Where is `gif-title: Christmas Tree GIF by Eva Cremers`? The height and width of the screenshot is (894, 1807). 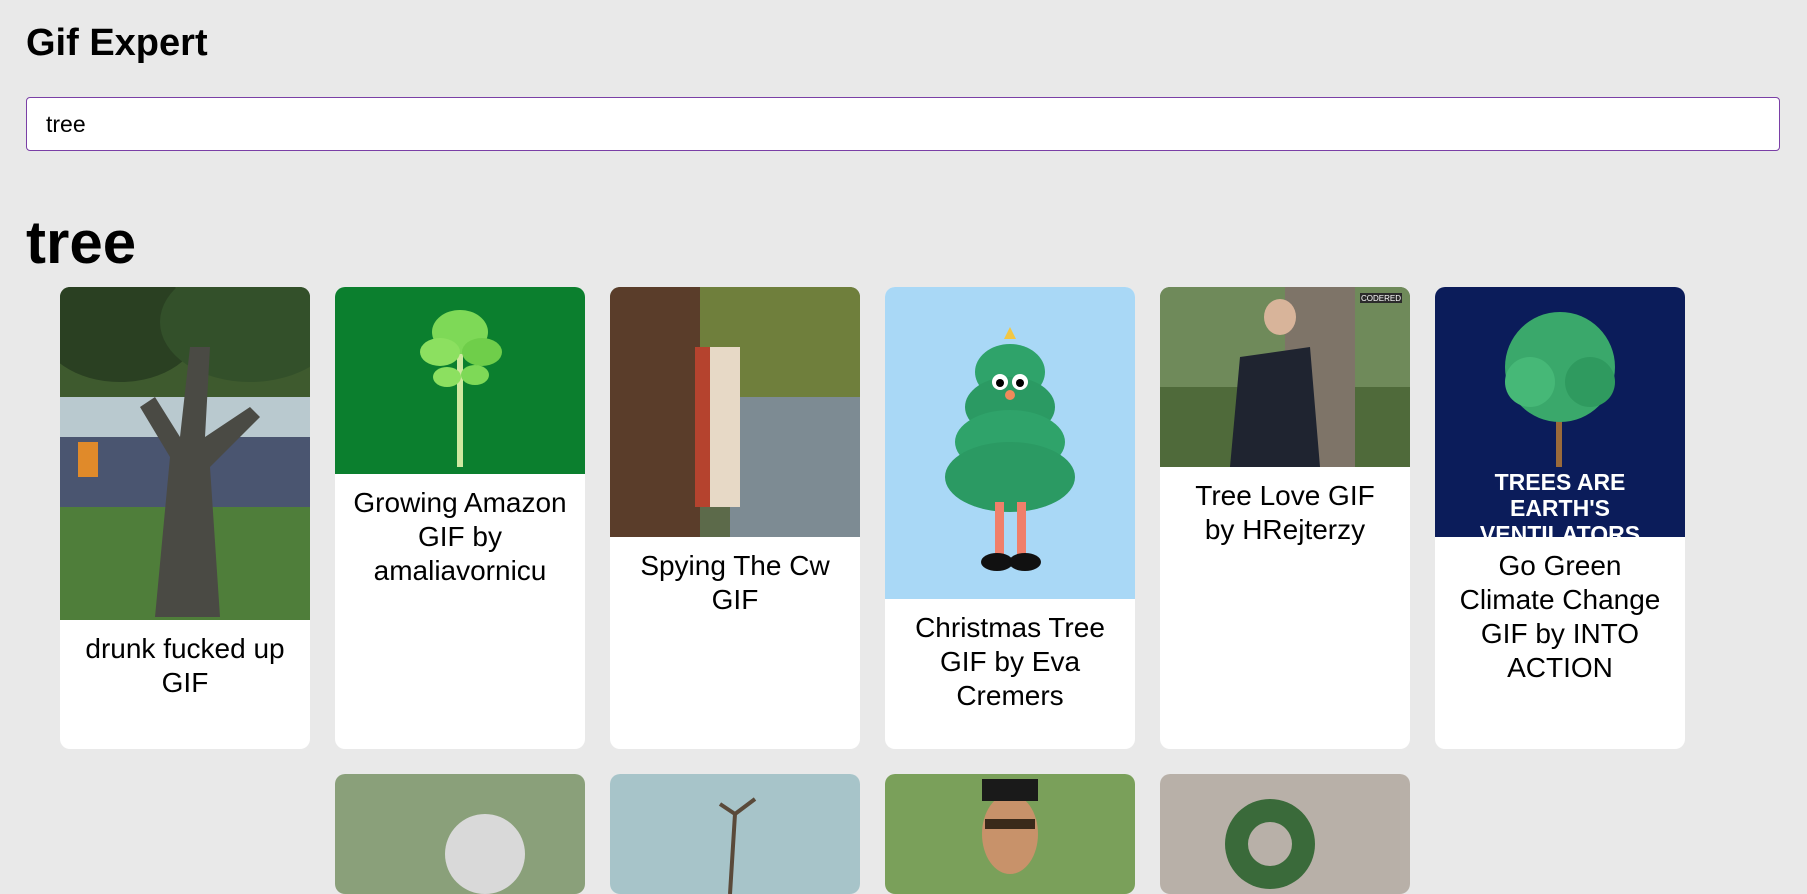 gif-title: Christmas Tree GIF by Eva Cremers is located at coordinates (1010, 661).